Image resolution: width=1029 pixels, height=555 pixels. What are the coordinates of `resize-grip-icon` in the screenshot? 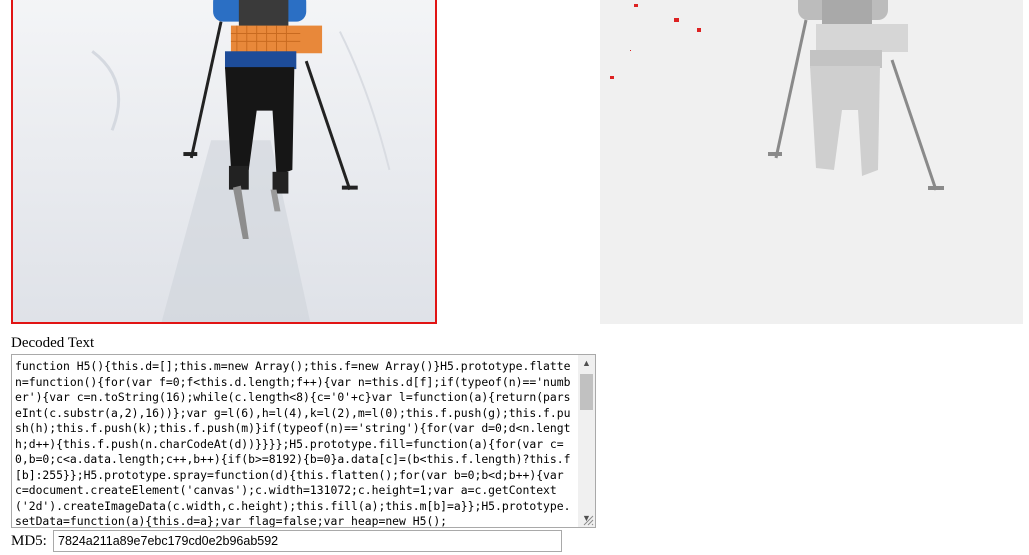 It's located at (588, 520).